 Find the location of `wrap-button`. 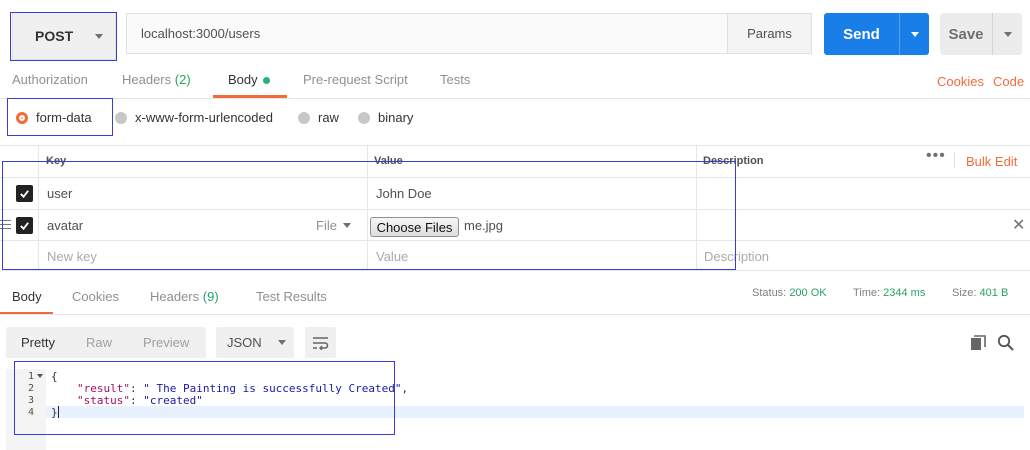

wrap-button is located at coordinates (320, 342).